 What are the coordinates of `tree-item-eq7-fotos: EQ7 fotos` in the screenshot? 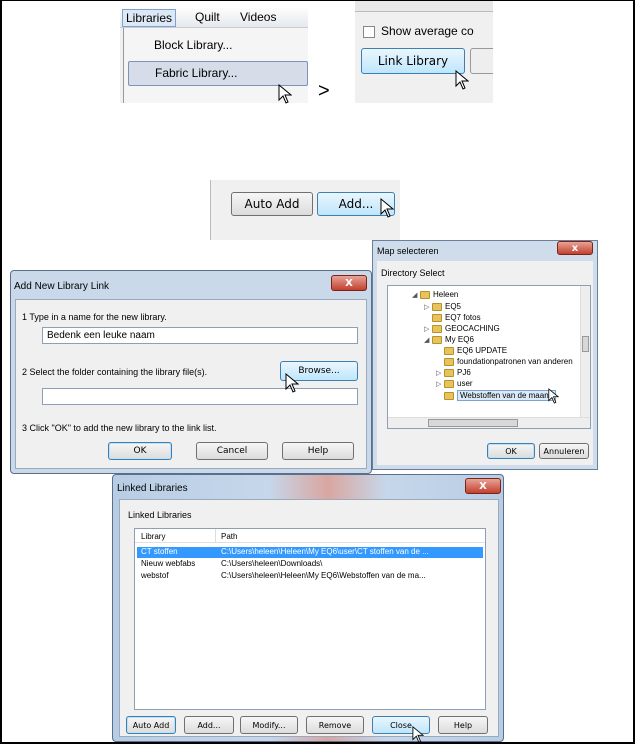 It's located at (452, 317).